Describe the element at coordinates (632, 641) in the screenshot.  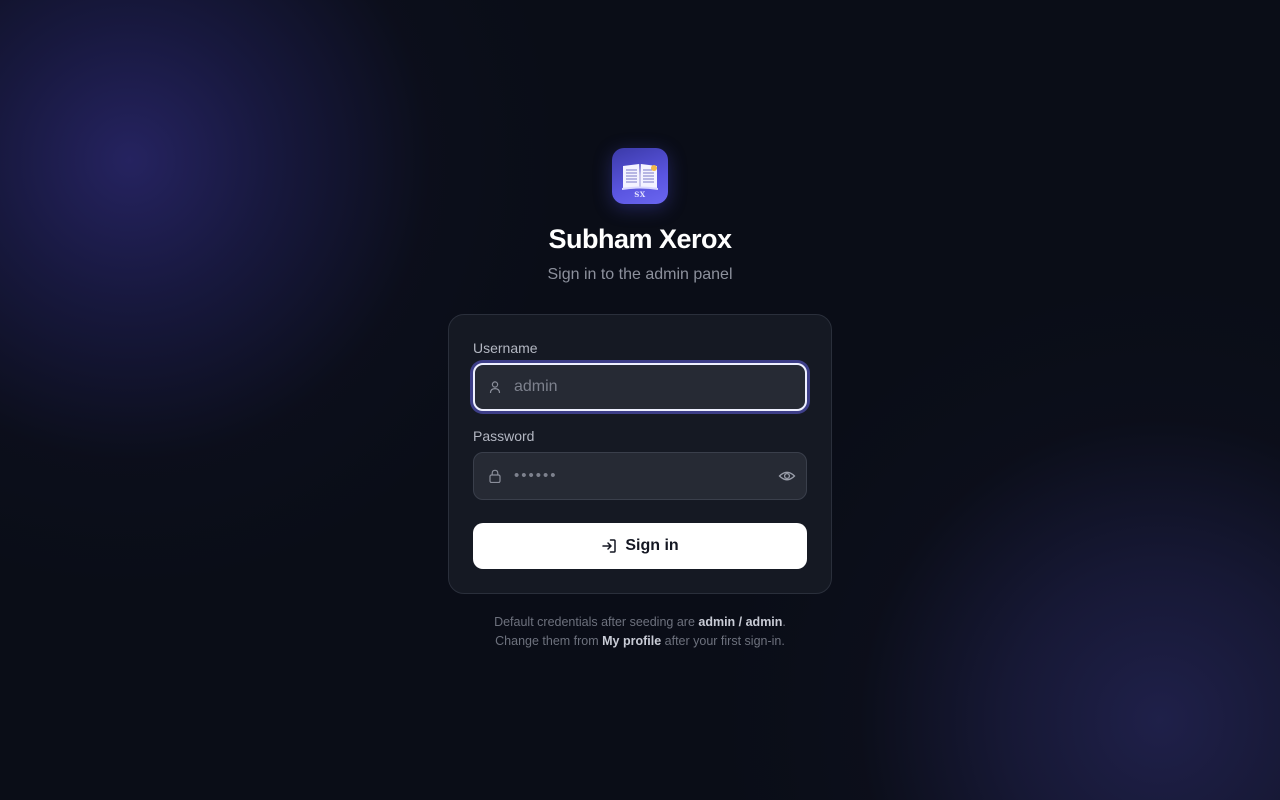
I see `my-profile-reference: My profile` at that location.